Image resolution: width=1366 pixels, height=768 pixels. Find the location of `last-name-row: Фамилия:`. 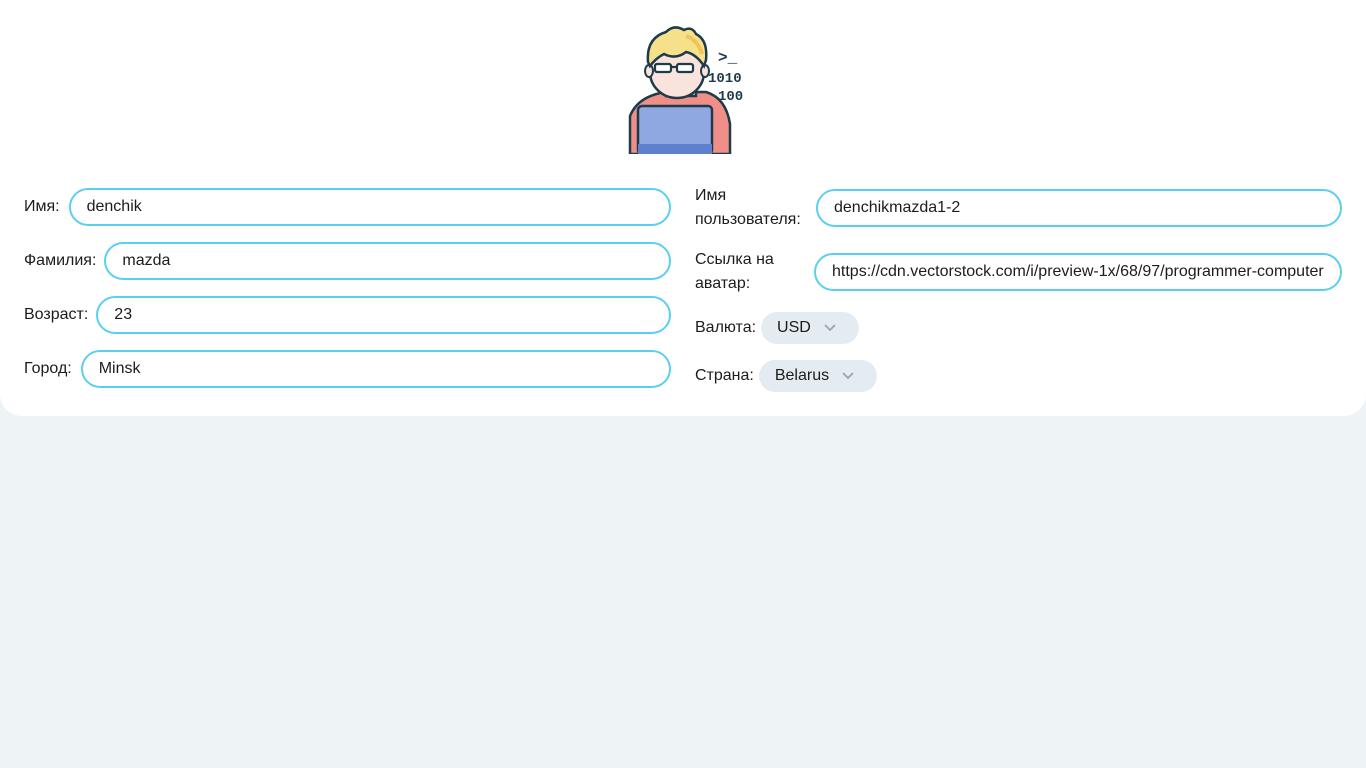

last-name-row: Фамилия: is located at coordinates (347, 261).